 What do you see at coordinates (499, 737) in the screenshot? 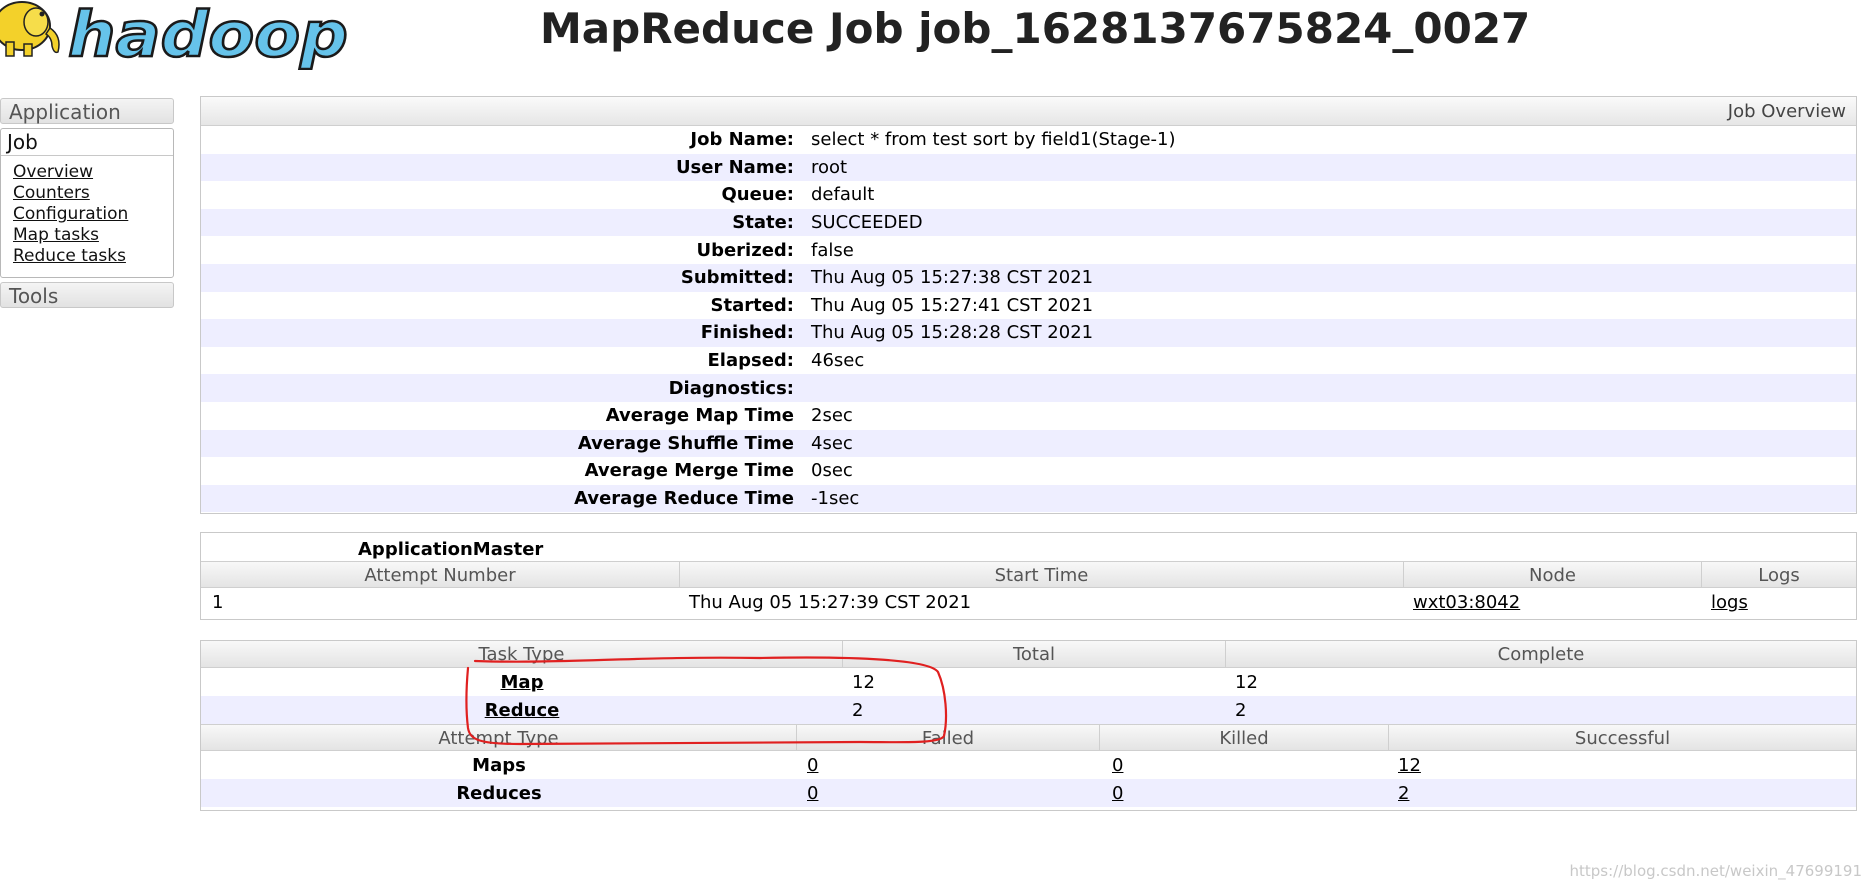
I see `column-header: Attempt Type` at bounding box center [499, 737].